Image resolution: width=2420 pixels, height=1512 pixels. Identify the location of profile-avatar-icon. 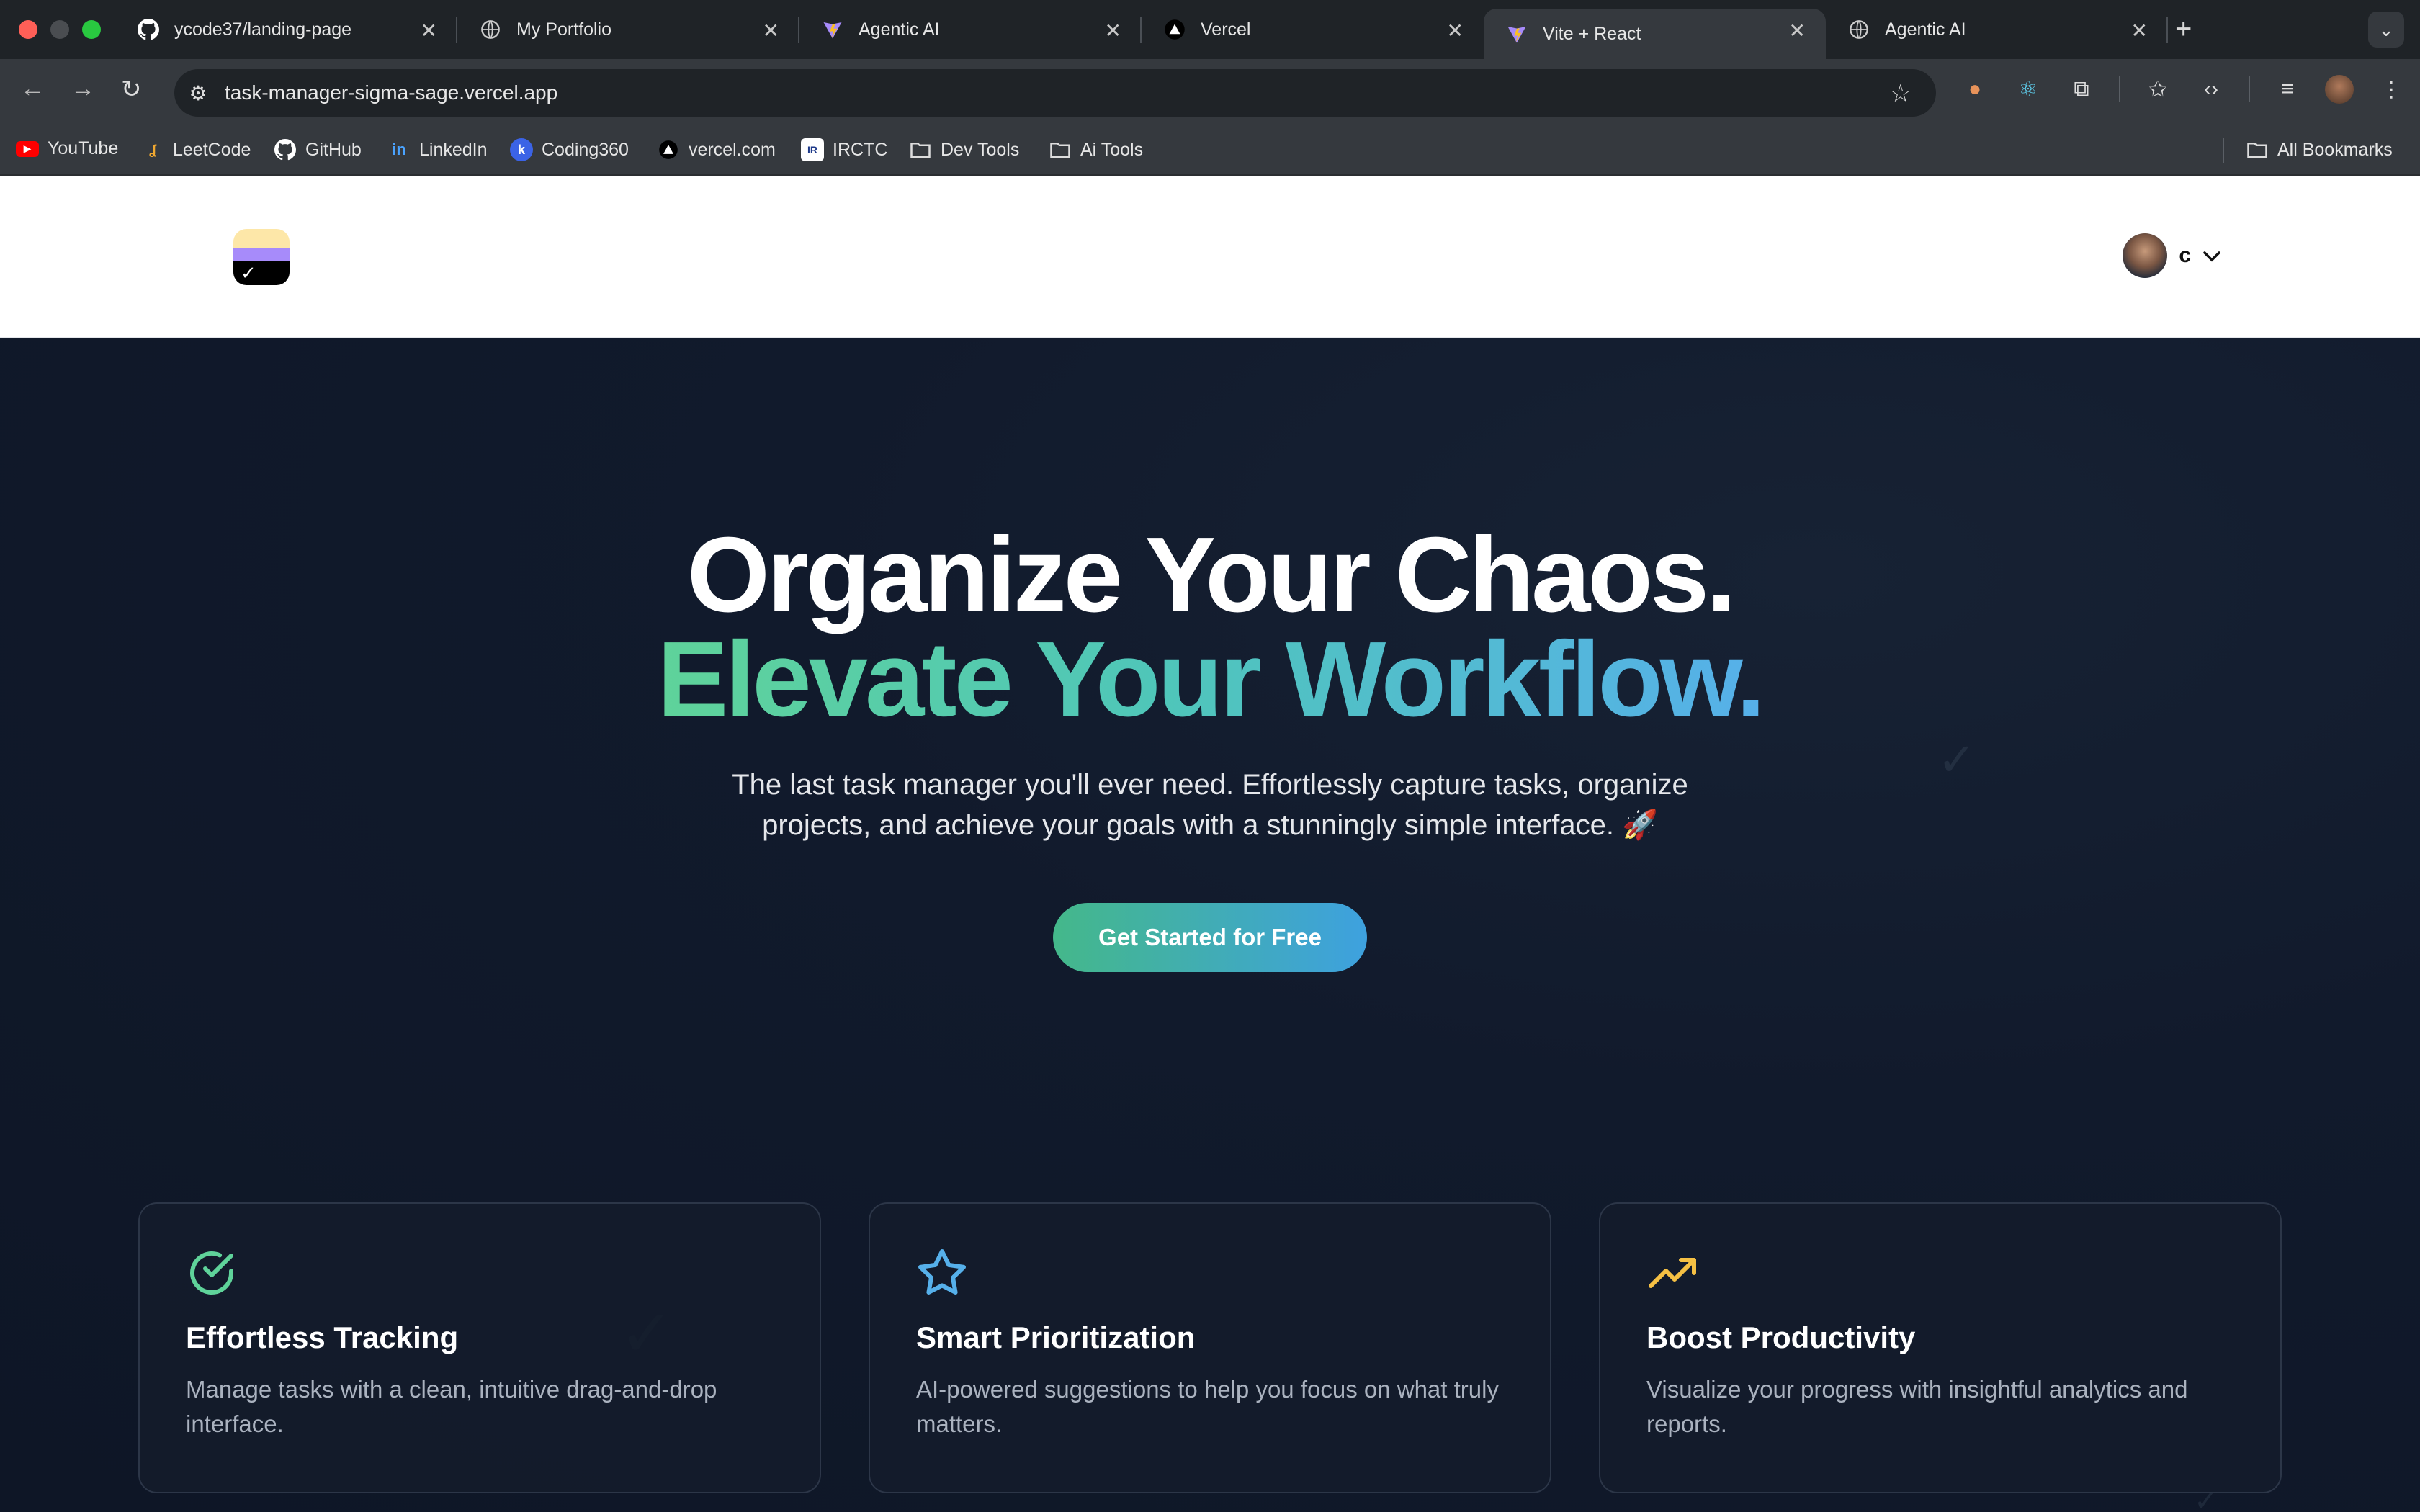
(2339, 89).